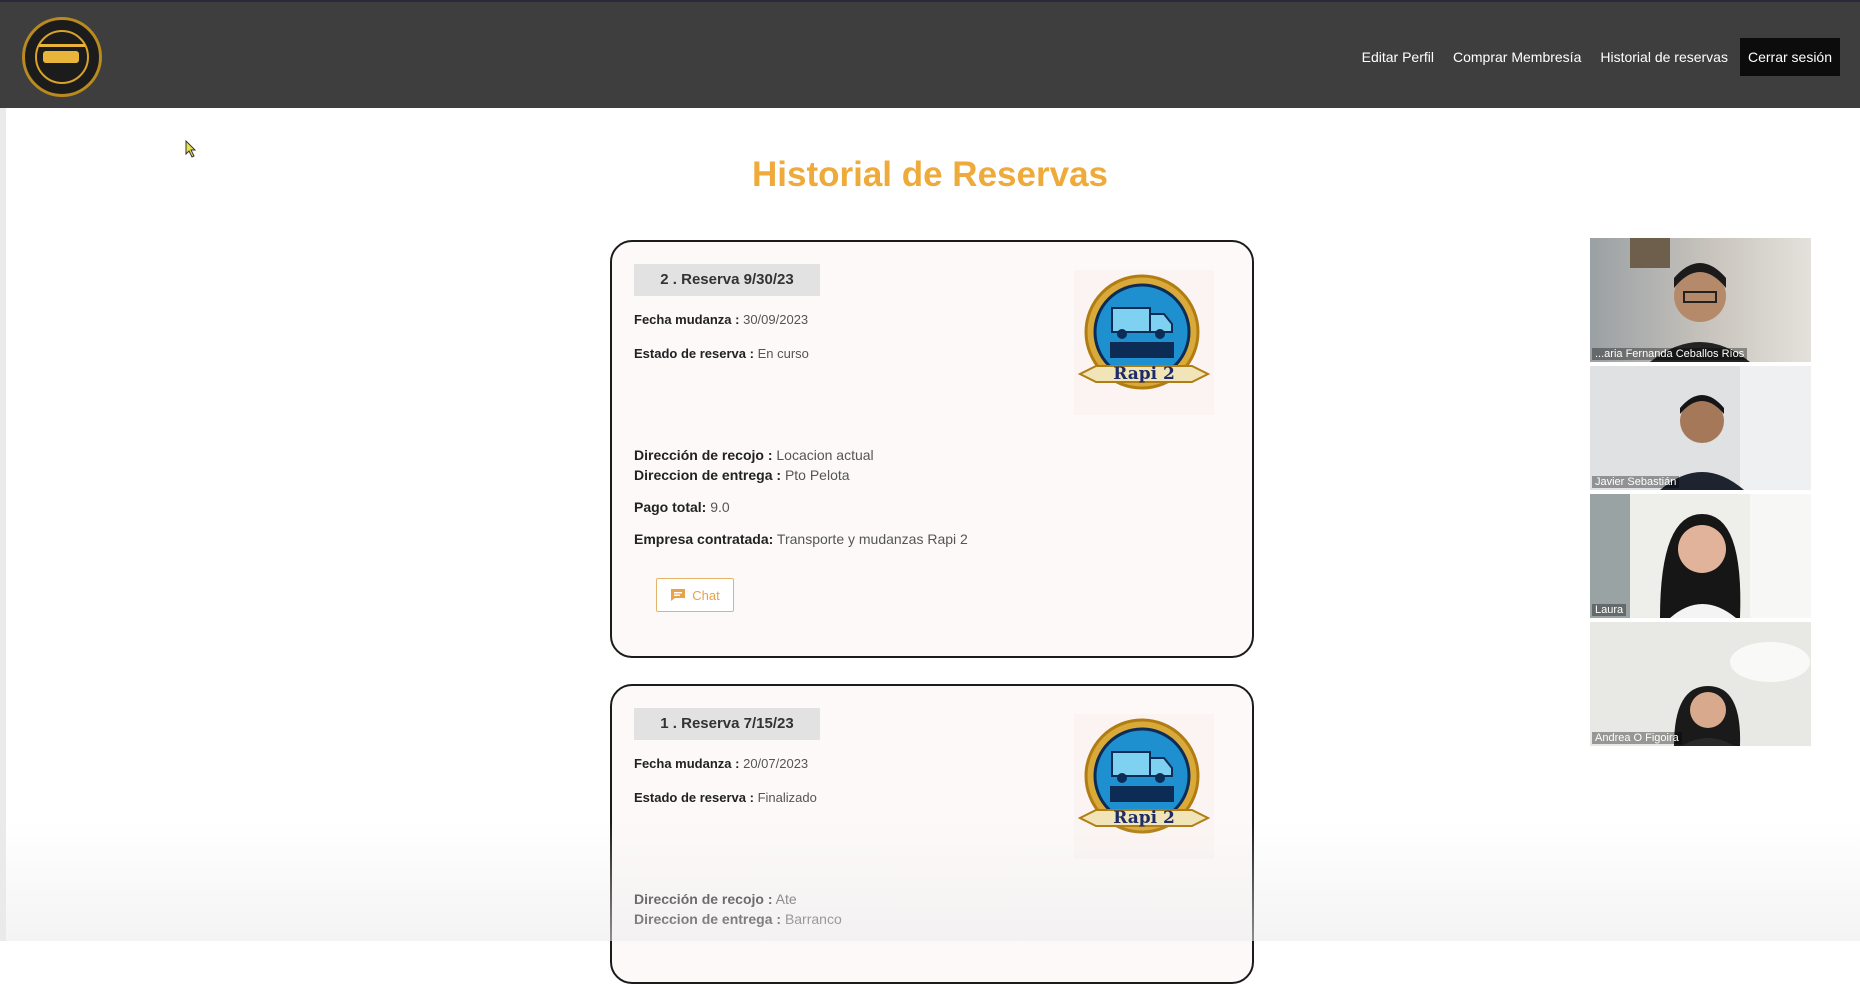 The height and width of the screenshot is (984, 1860). Describe the element at coordinates (1637, 738) in the screenshot. I see `participant-name: Andrea O Figoira` at that location.